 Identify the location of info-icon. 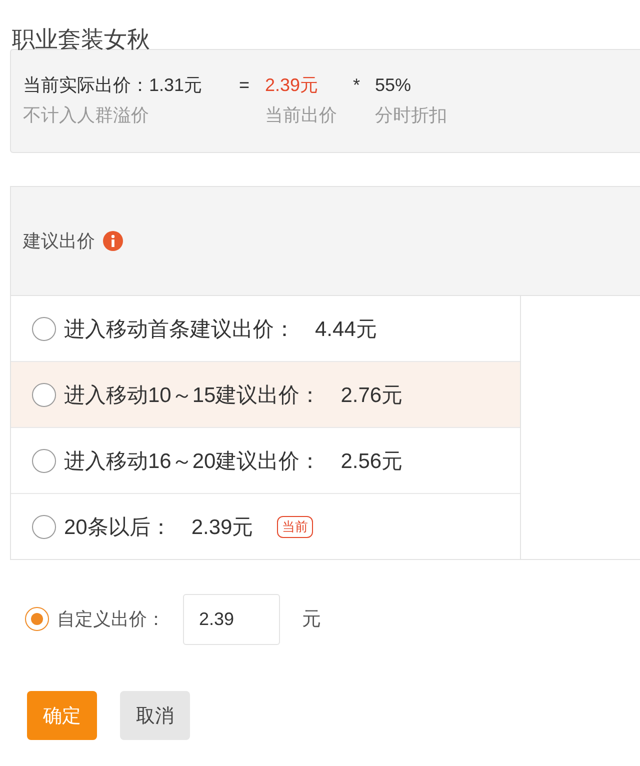
(113, 241).